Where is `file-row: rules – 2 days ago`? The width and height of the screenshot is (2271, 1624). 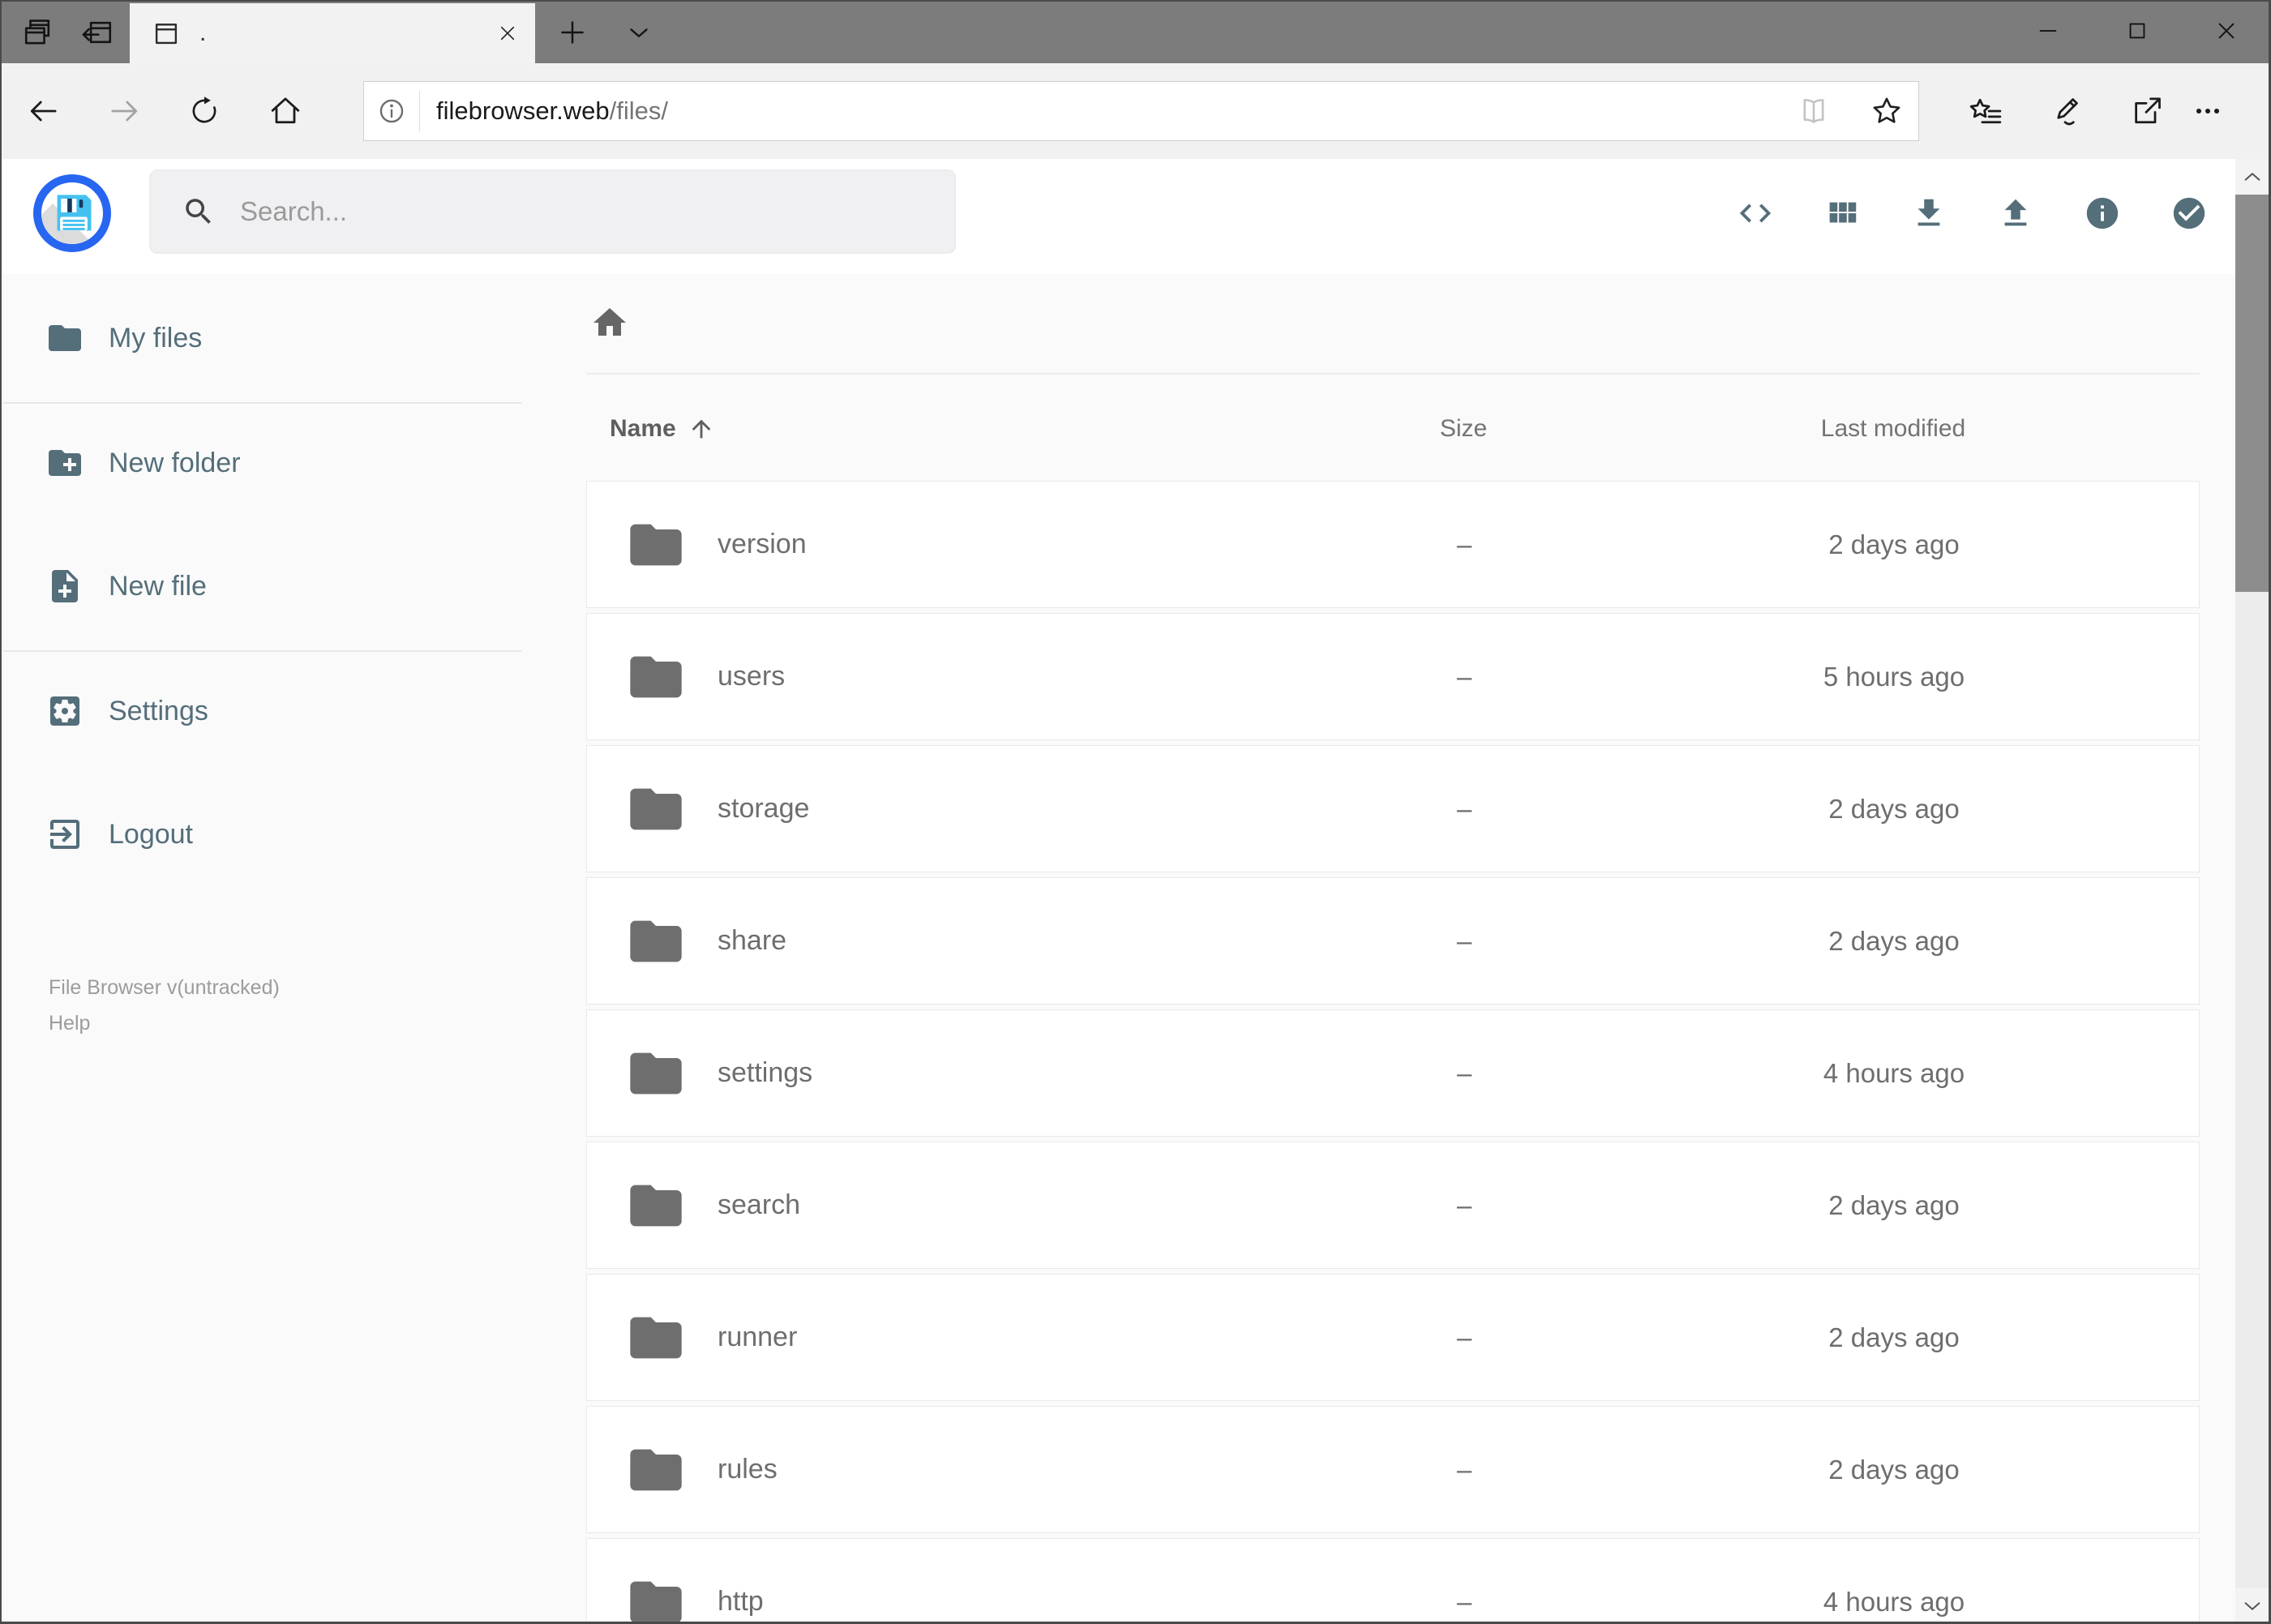
file-row: rules – 2 days ago is located at coordinates (1393, 1470).